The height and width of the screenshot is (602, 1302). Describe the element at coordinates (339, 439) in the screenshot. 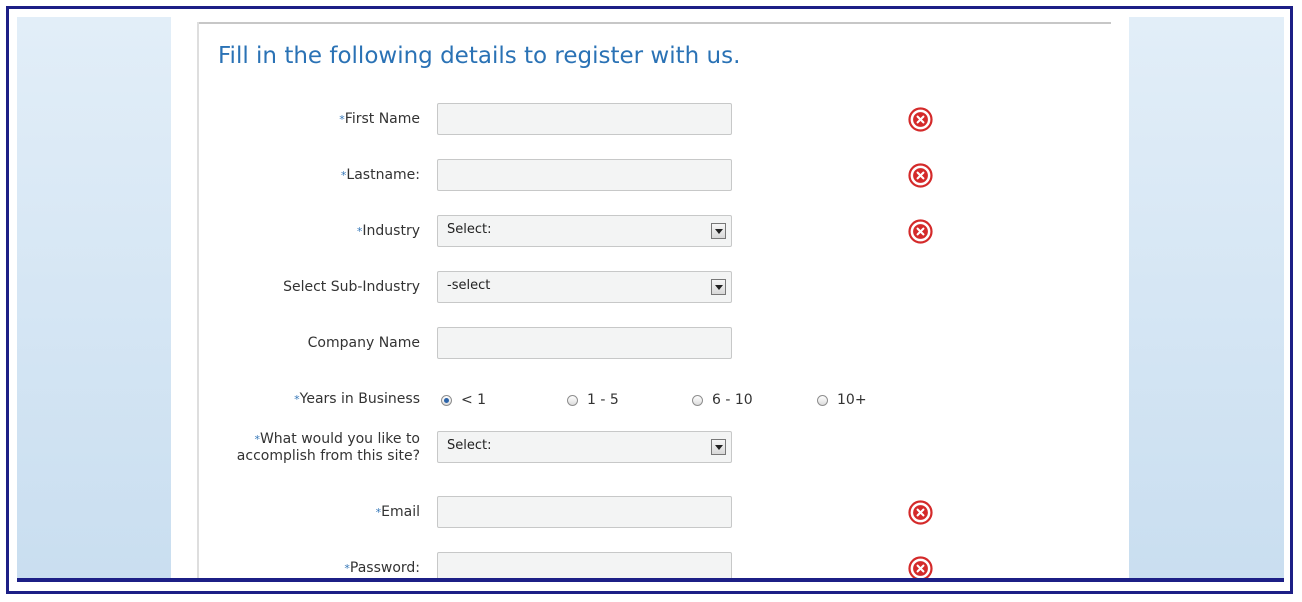

I see `goal-label-line1: What would you like to` at that location.